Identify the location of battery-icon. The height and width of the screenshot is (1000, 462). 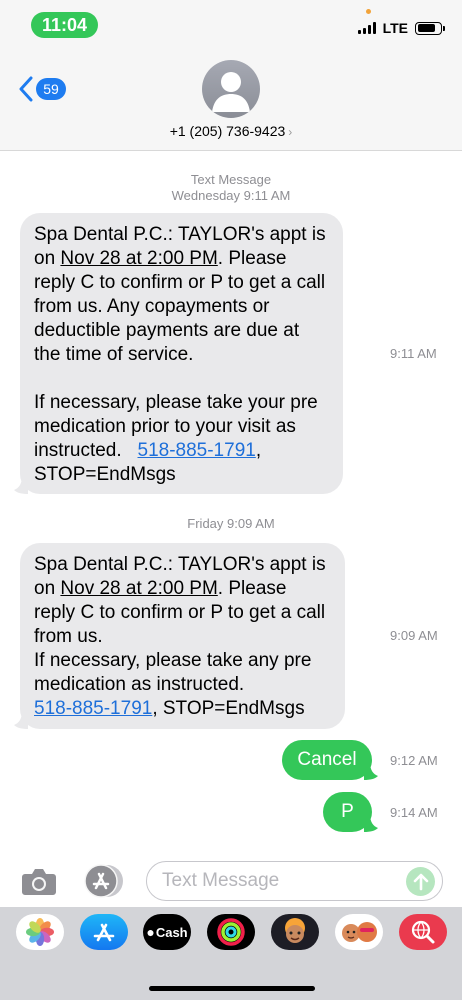
(430, 28).